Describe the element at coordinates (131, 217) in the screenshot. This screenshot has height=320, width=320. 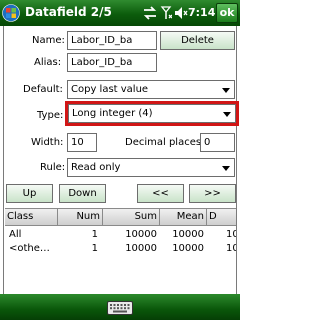
I see `column-header-sum: Sum` at that location.